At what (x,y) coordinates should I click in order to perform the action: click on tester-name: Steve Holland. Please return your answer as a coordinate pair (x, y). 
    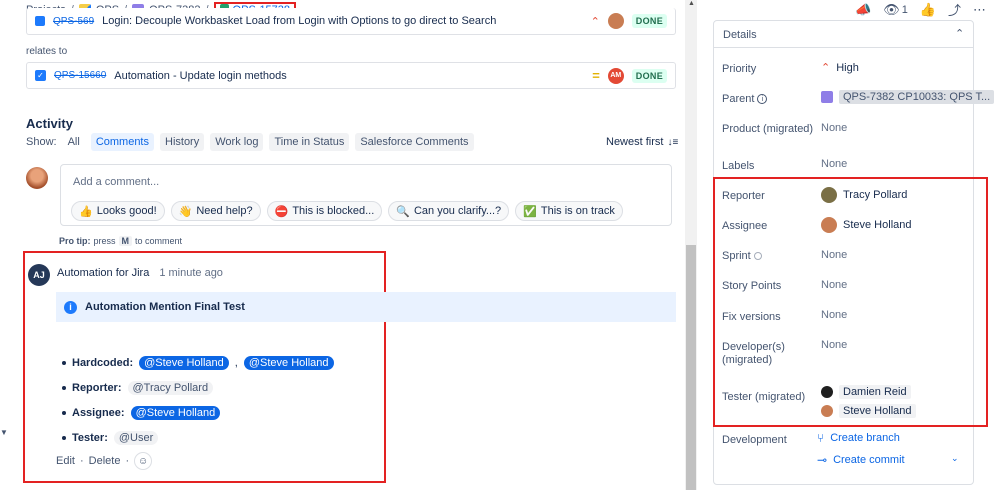
    Looking at the image, I should click on (877, 411).